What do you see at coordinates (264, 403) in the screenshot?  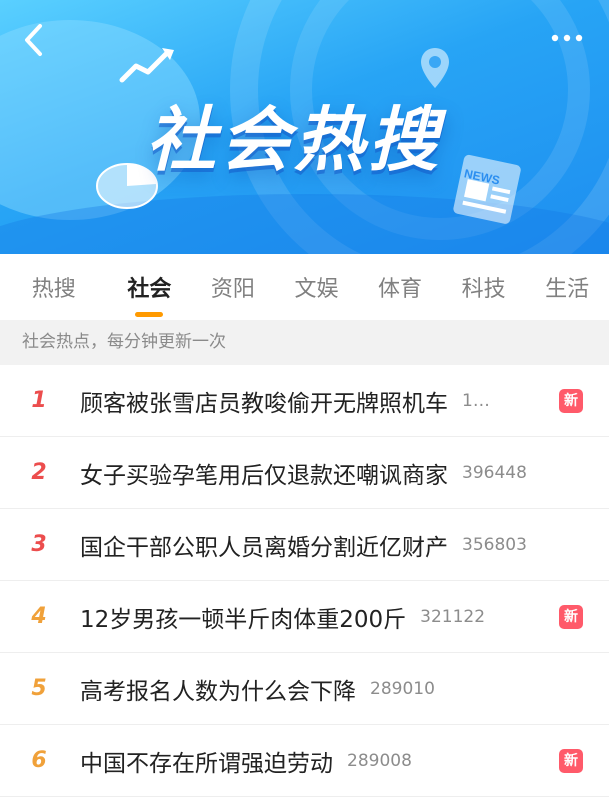 I see `item-title: 顾客被张雪店员教唆偷开无牌照机车` at bounding box center [264, 403].